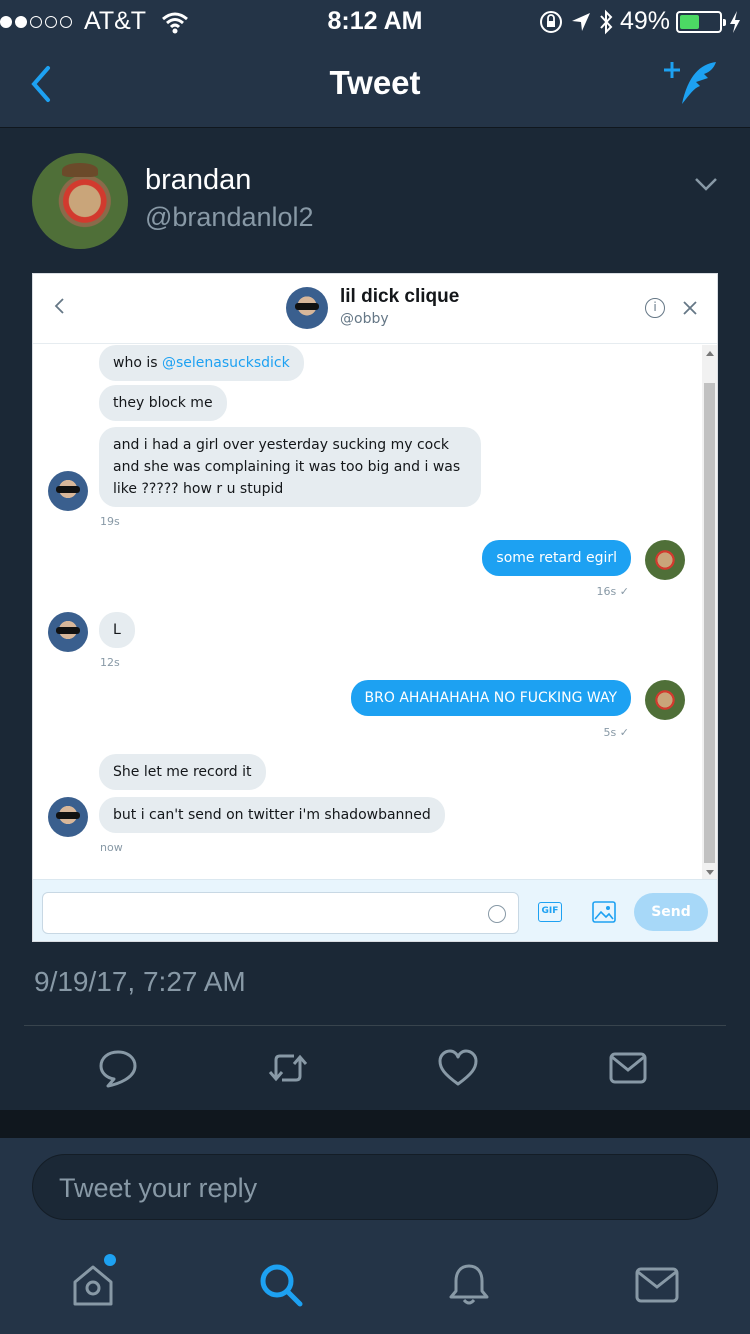 The width and height of the screenshot is (750, 1334). What do you see at coordinates (110, 1260) in the screenshot?
I see `new-content-dot` at bounding box center [110, 1260].